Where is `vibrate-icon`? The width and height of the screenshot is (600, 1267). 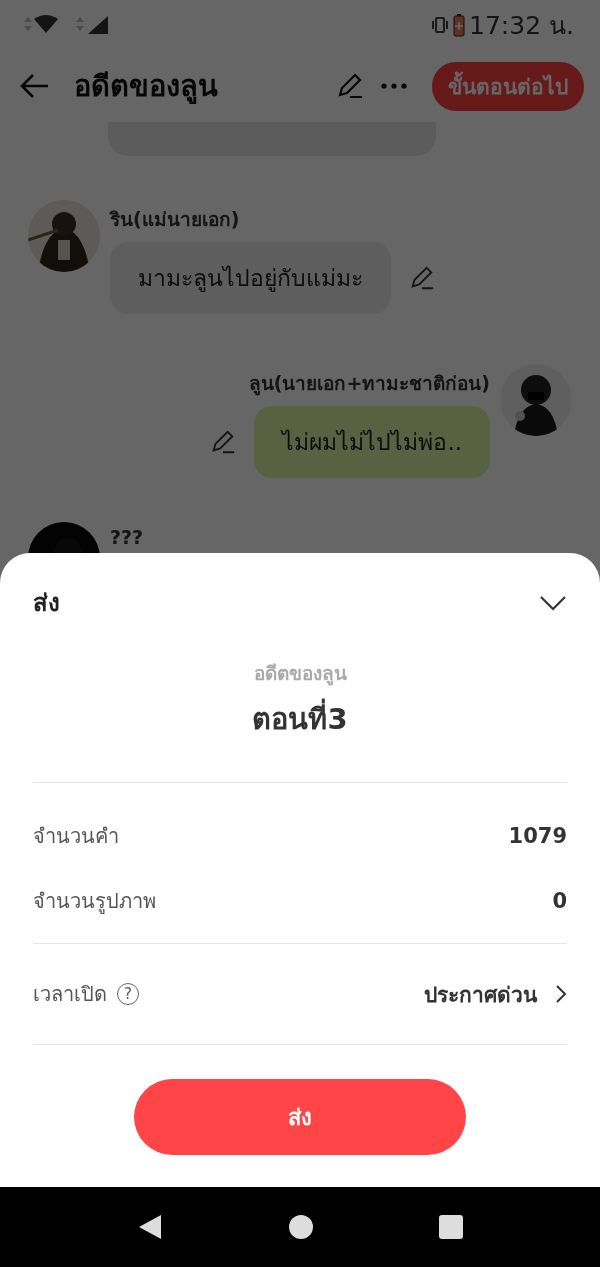
vibrate-icon is located at coordinates (440, 25).